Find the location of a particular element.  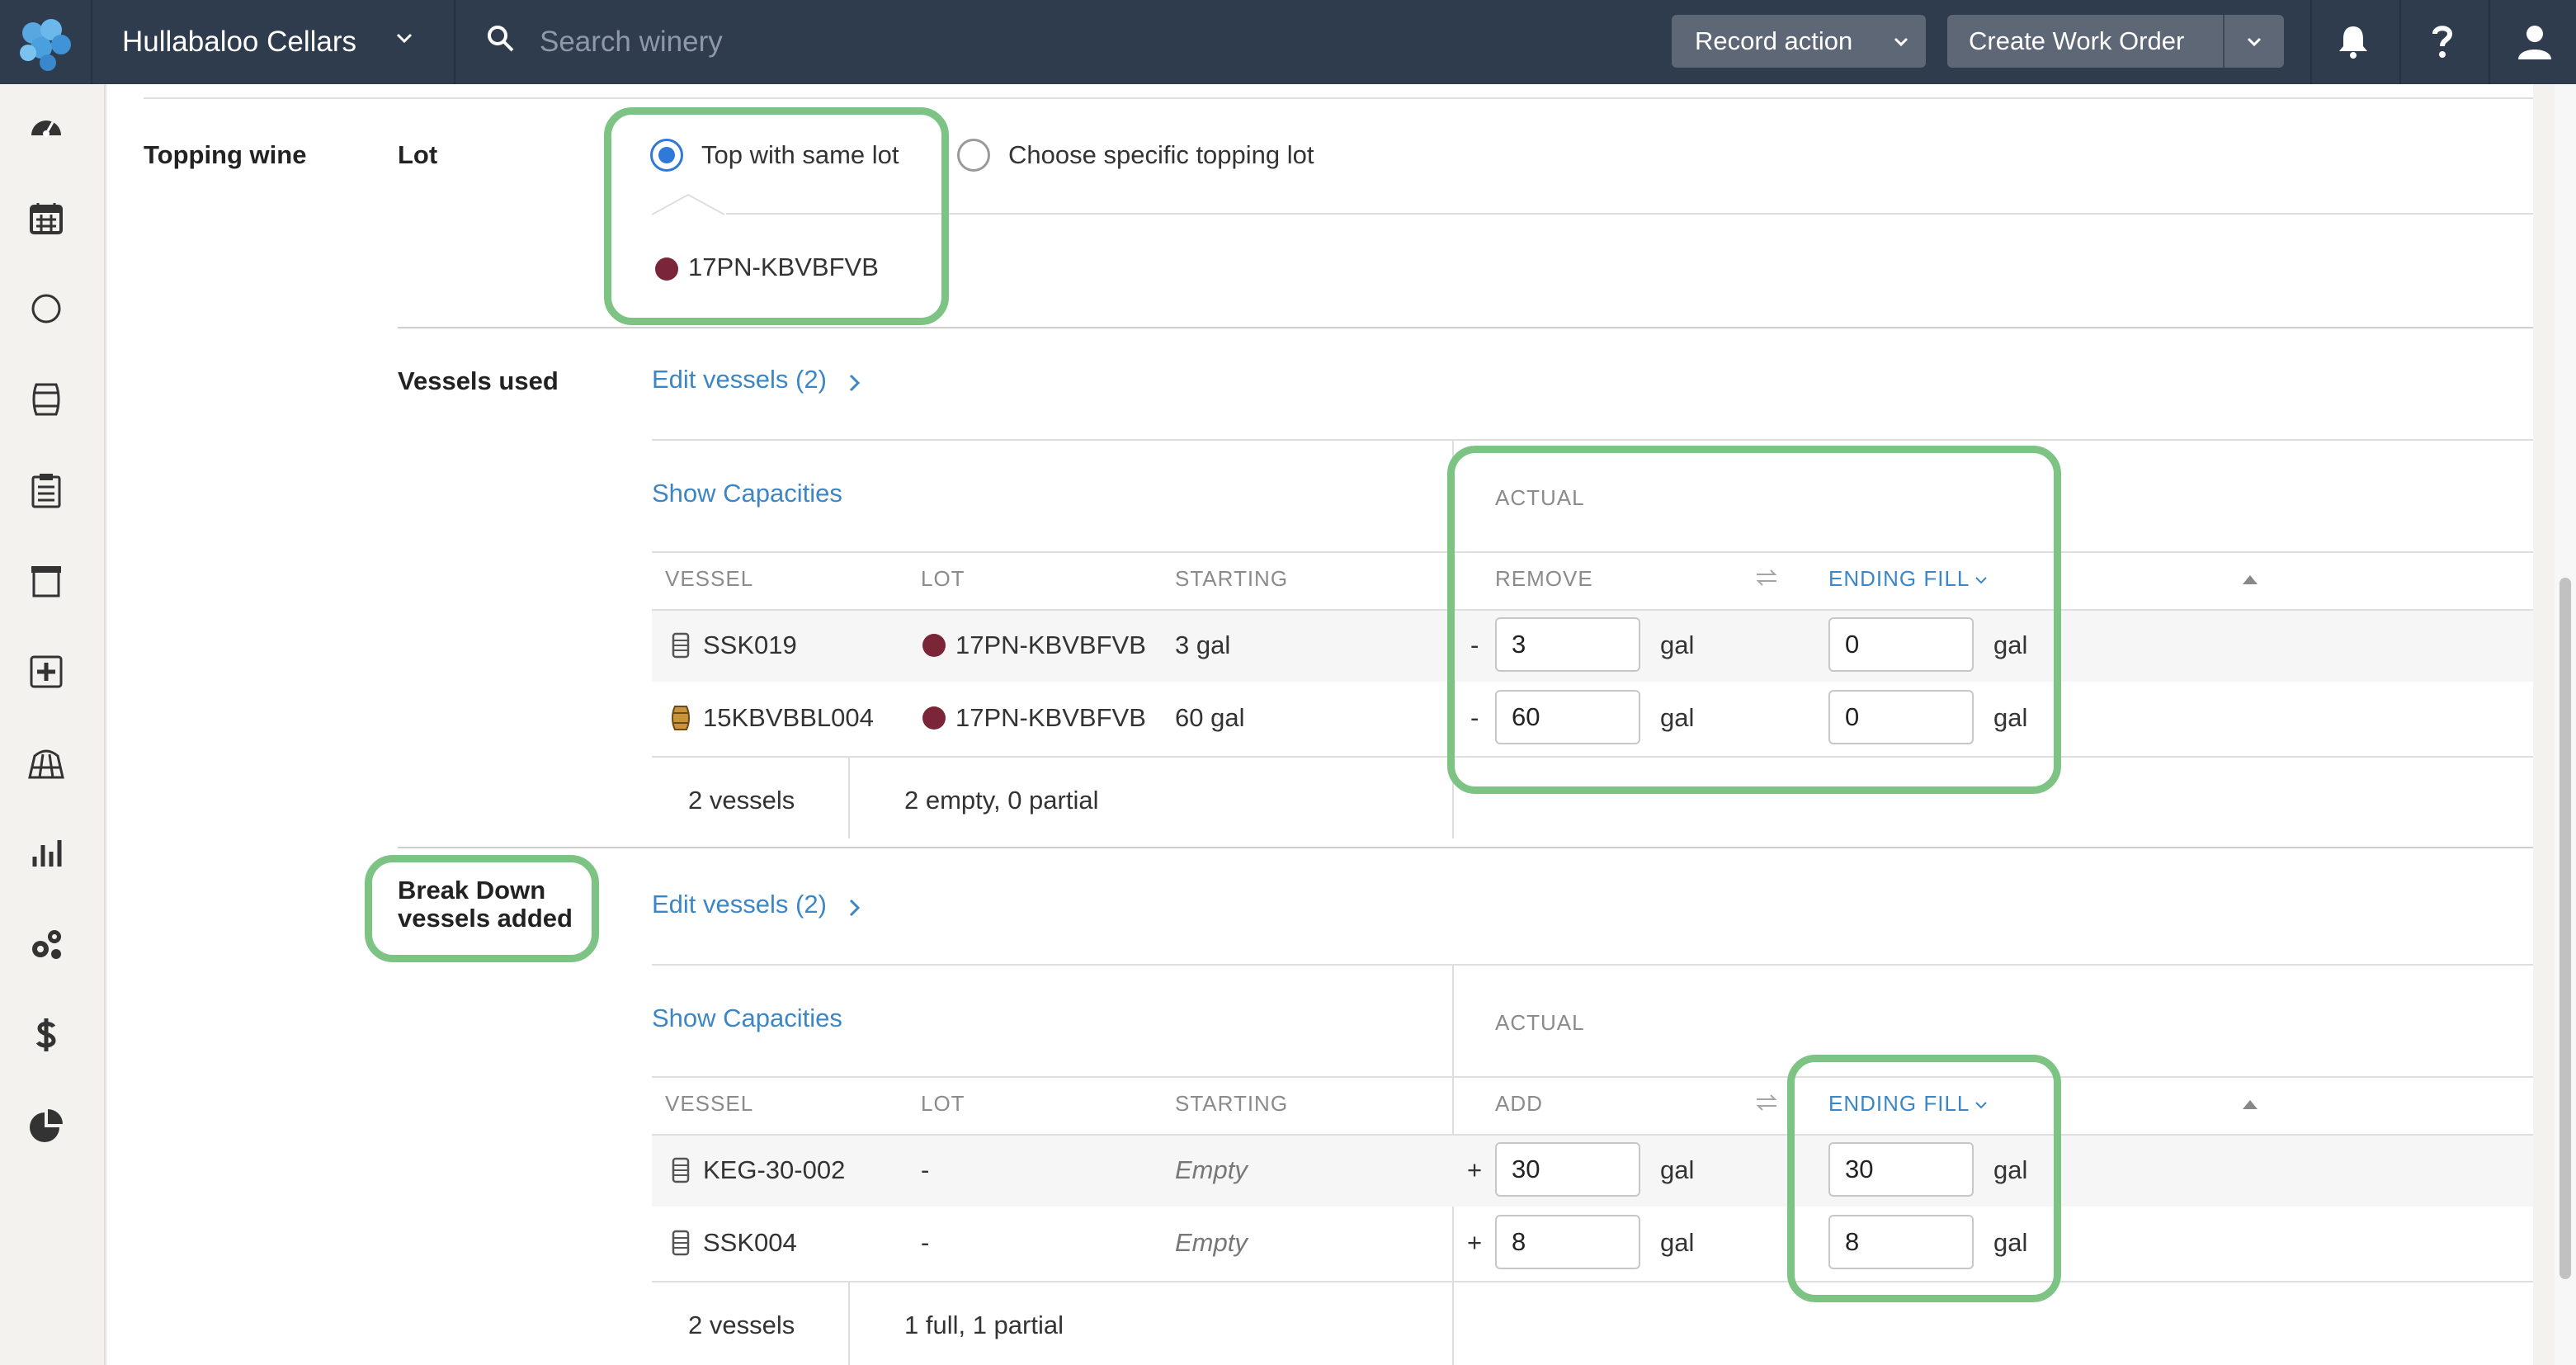

clipboard-icon is located at coordinates (46, 490).